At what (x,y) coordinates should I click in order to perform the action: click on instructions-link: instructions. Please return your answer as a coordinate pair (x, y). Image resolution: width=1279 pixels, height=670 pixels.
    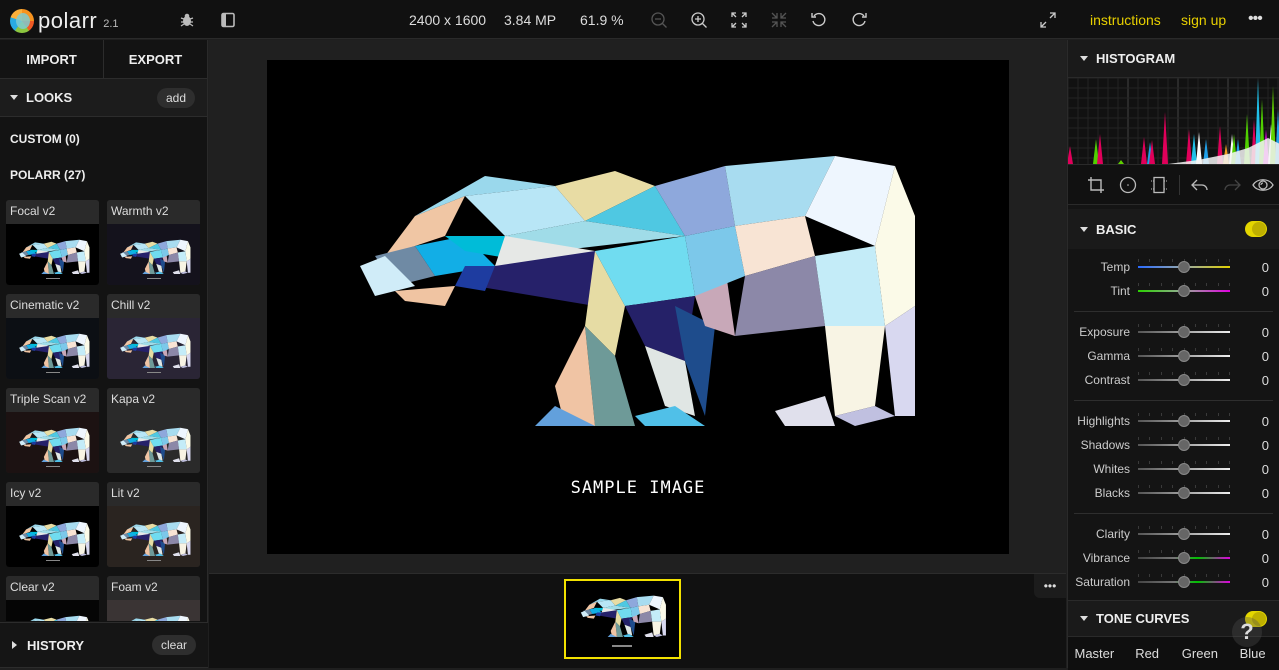
    Looking at the image, I should click on (1125, 20).